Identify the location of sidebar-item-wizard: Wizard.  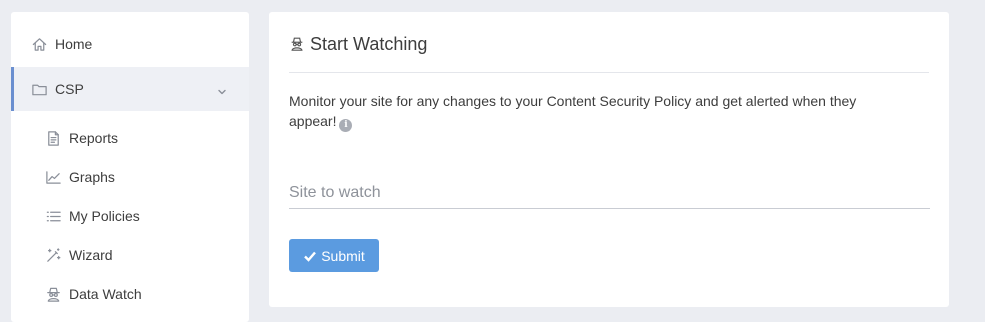
(146, 255).